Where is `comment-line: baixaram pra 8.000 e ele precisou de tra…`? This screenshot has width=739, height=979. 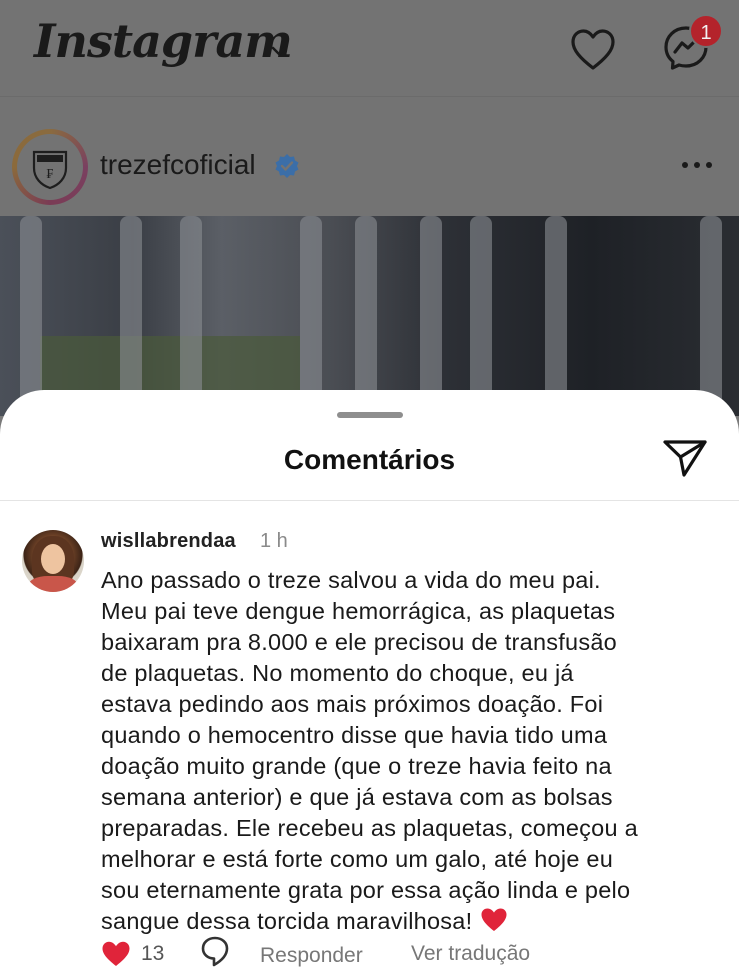
comment-line: baixaram pra 8.000 e ele precisou de tra… is located at coordinates (359, 642).